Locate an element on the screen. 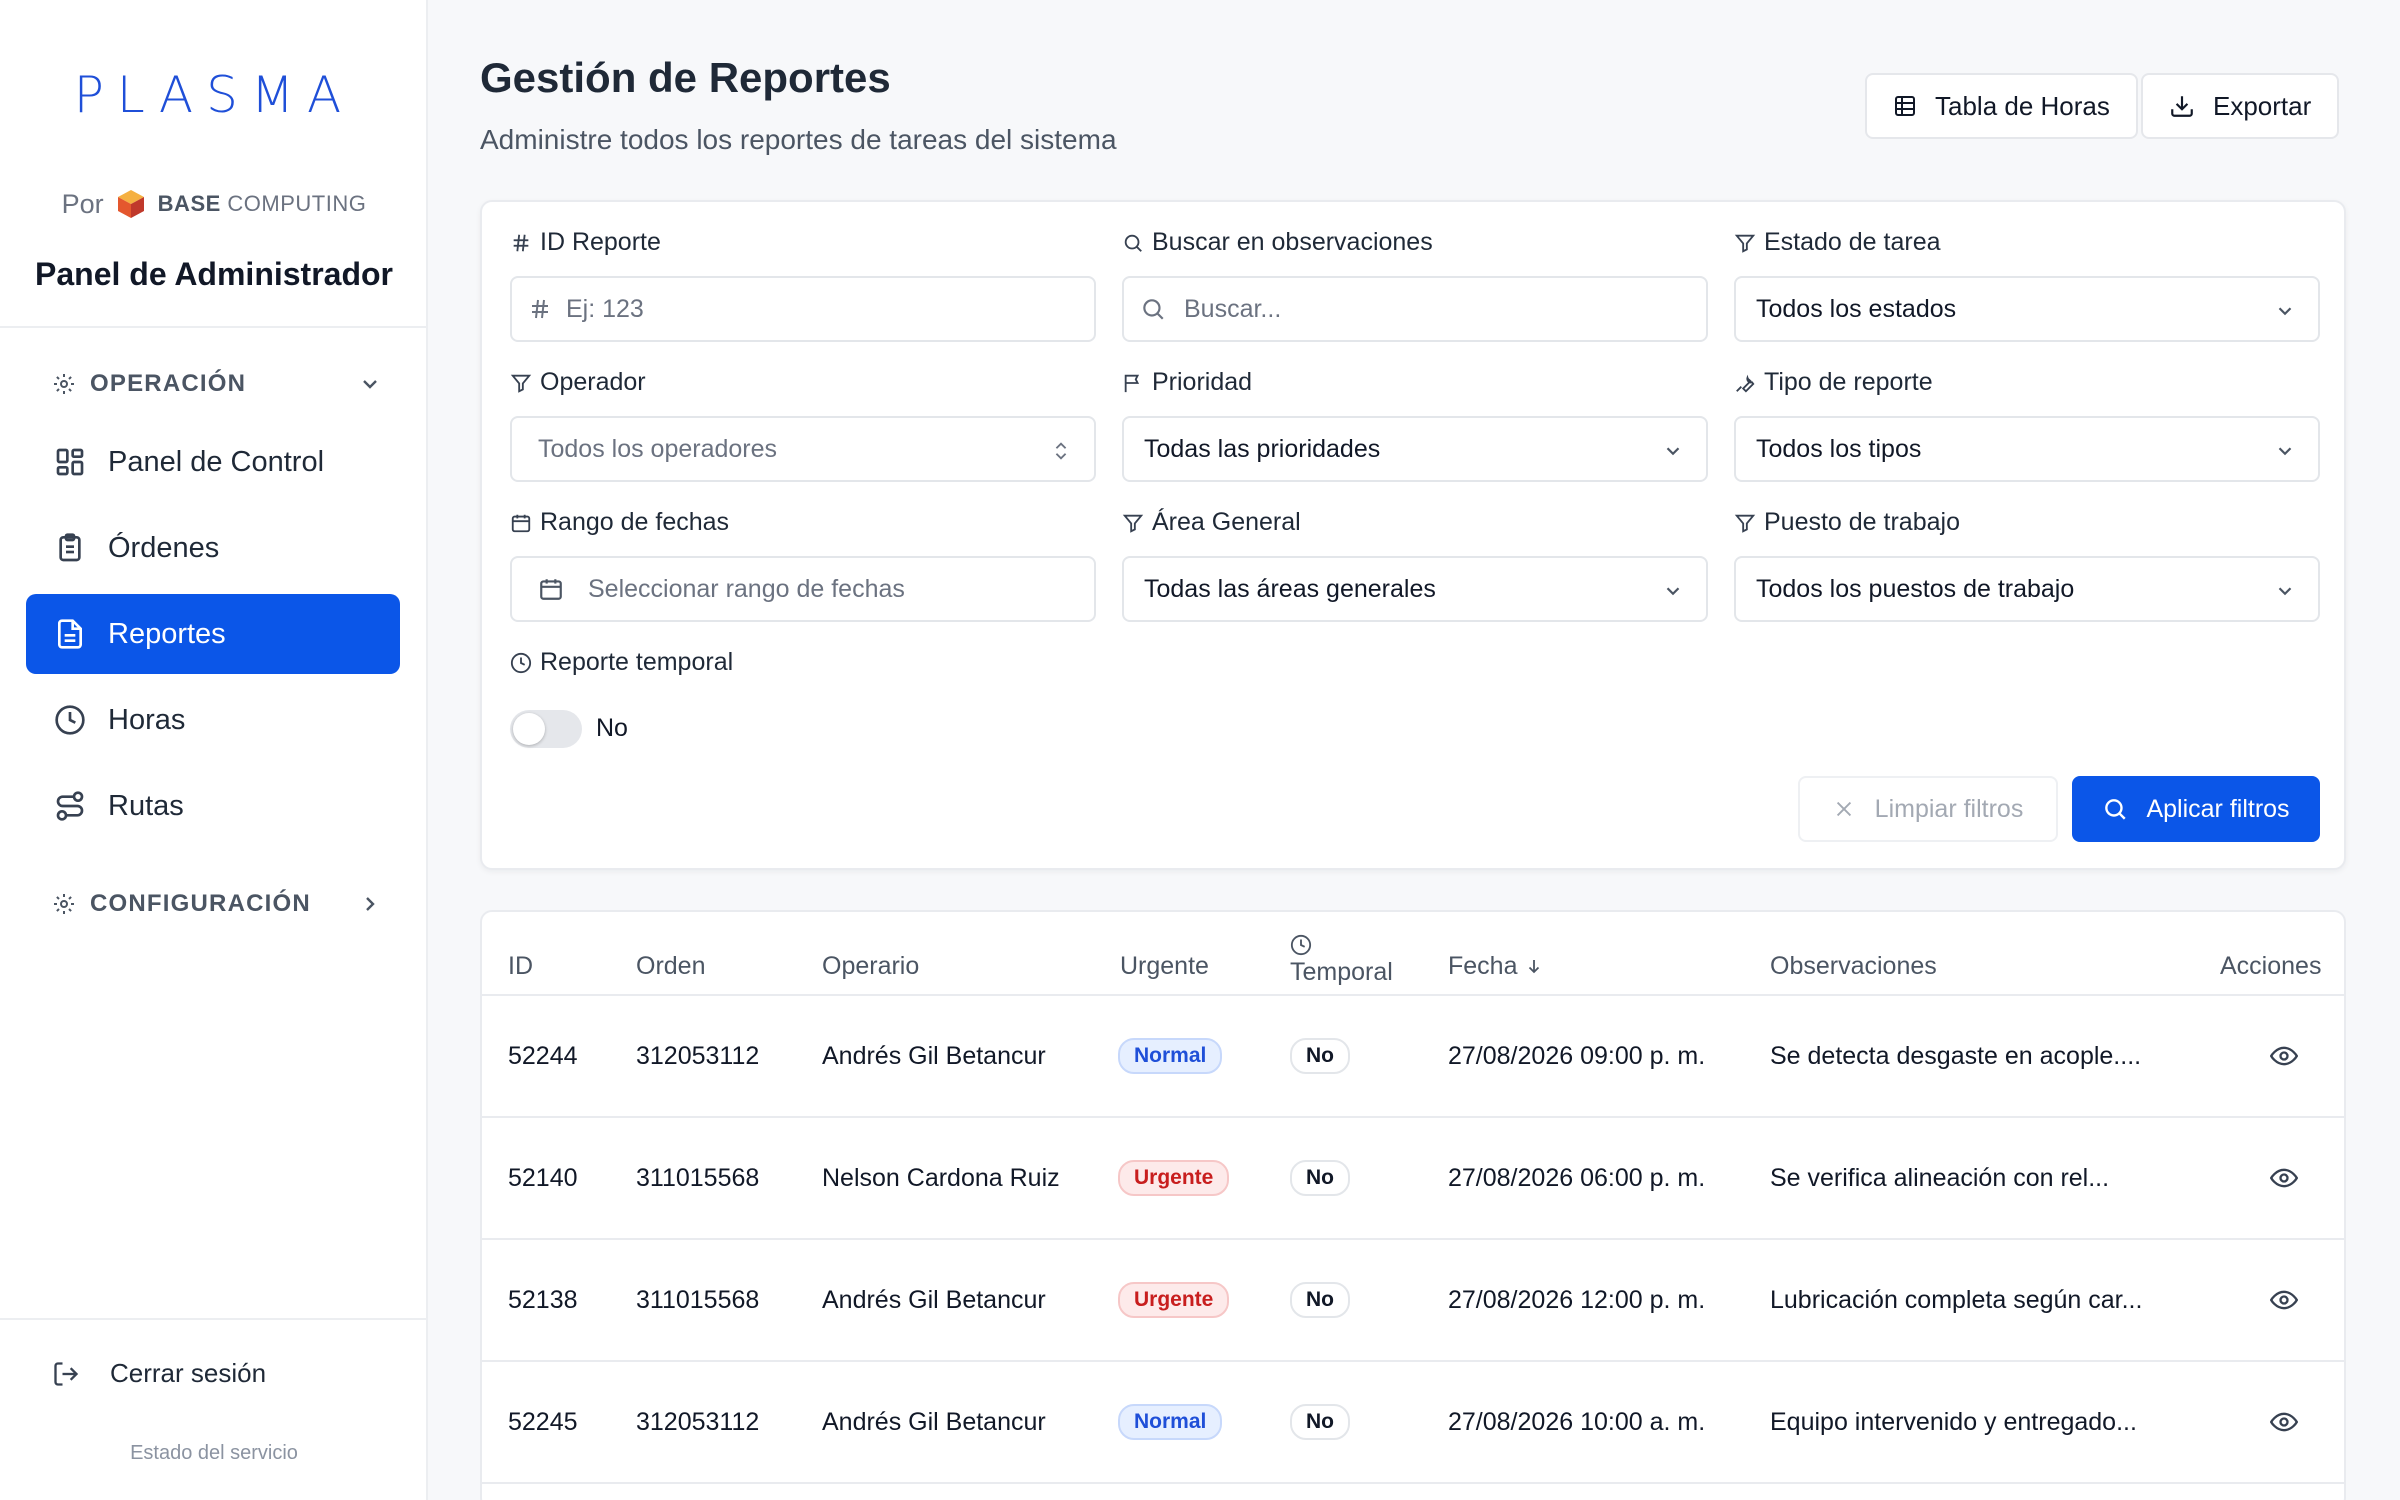  section-operacion-label: OPERACIÓN is located at coordinates (168, 383).